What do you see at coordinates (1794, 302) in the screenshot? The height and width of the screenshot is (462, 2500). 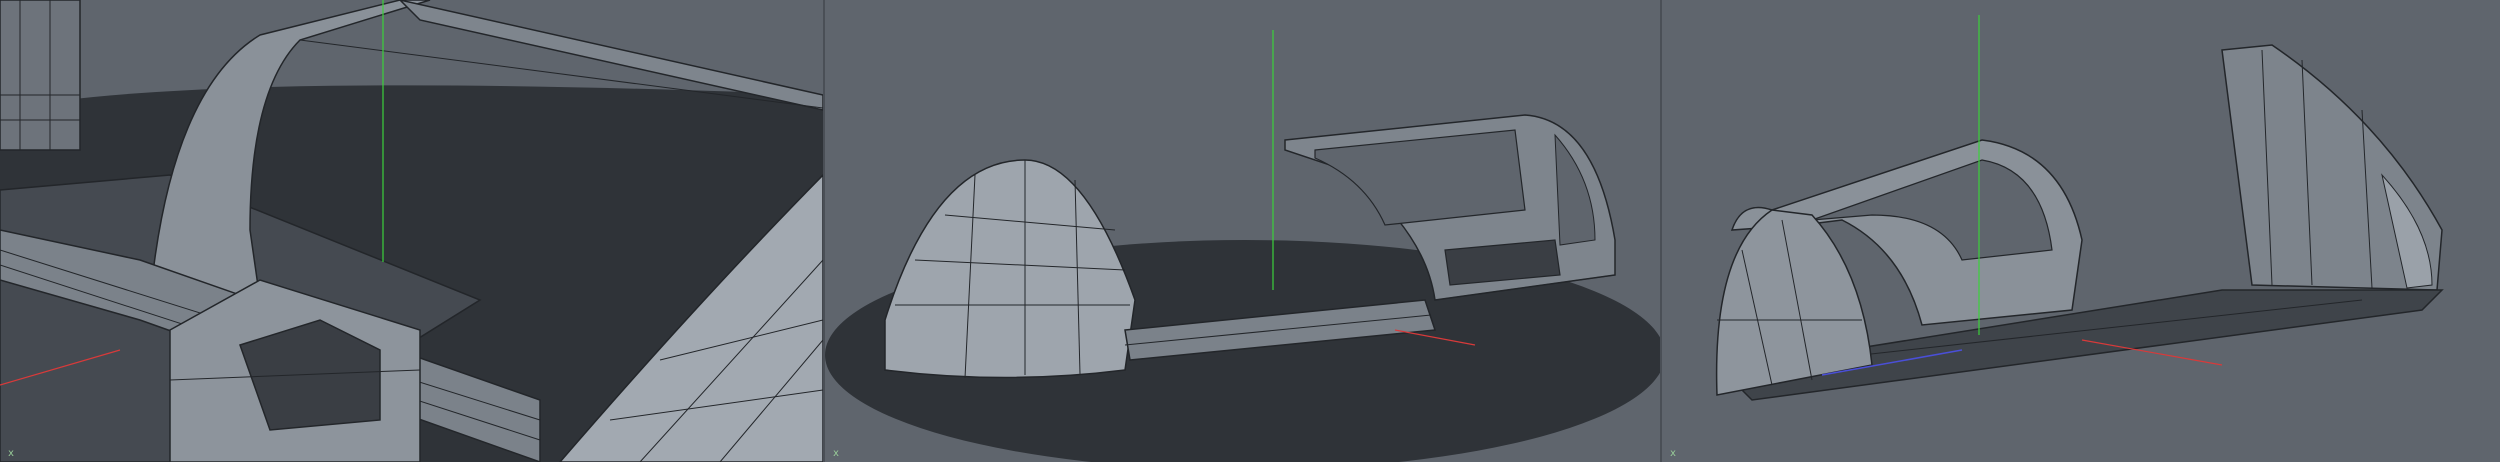 I see `front-nose` at bounding box center [1794, 302].